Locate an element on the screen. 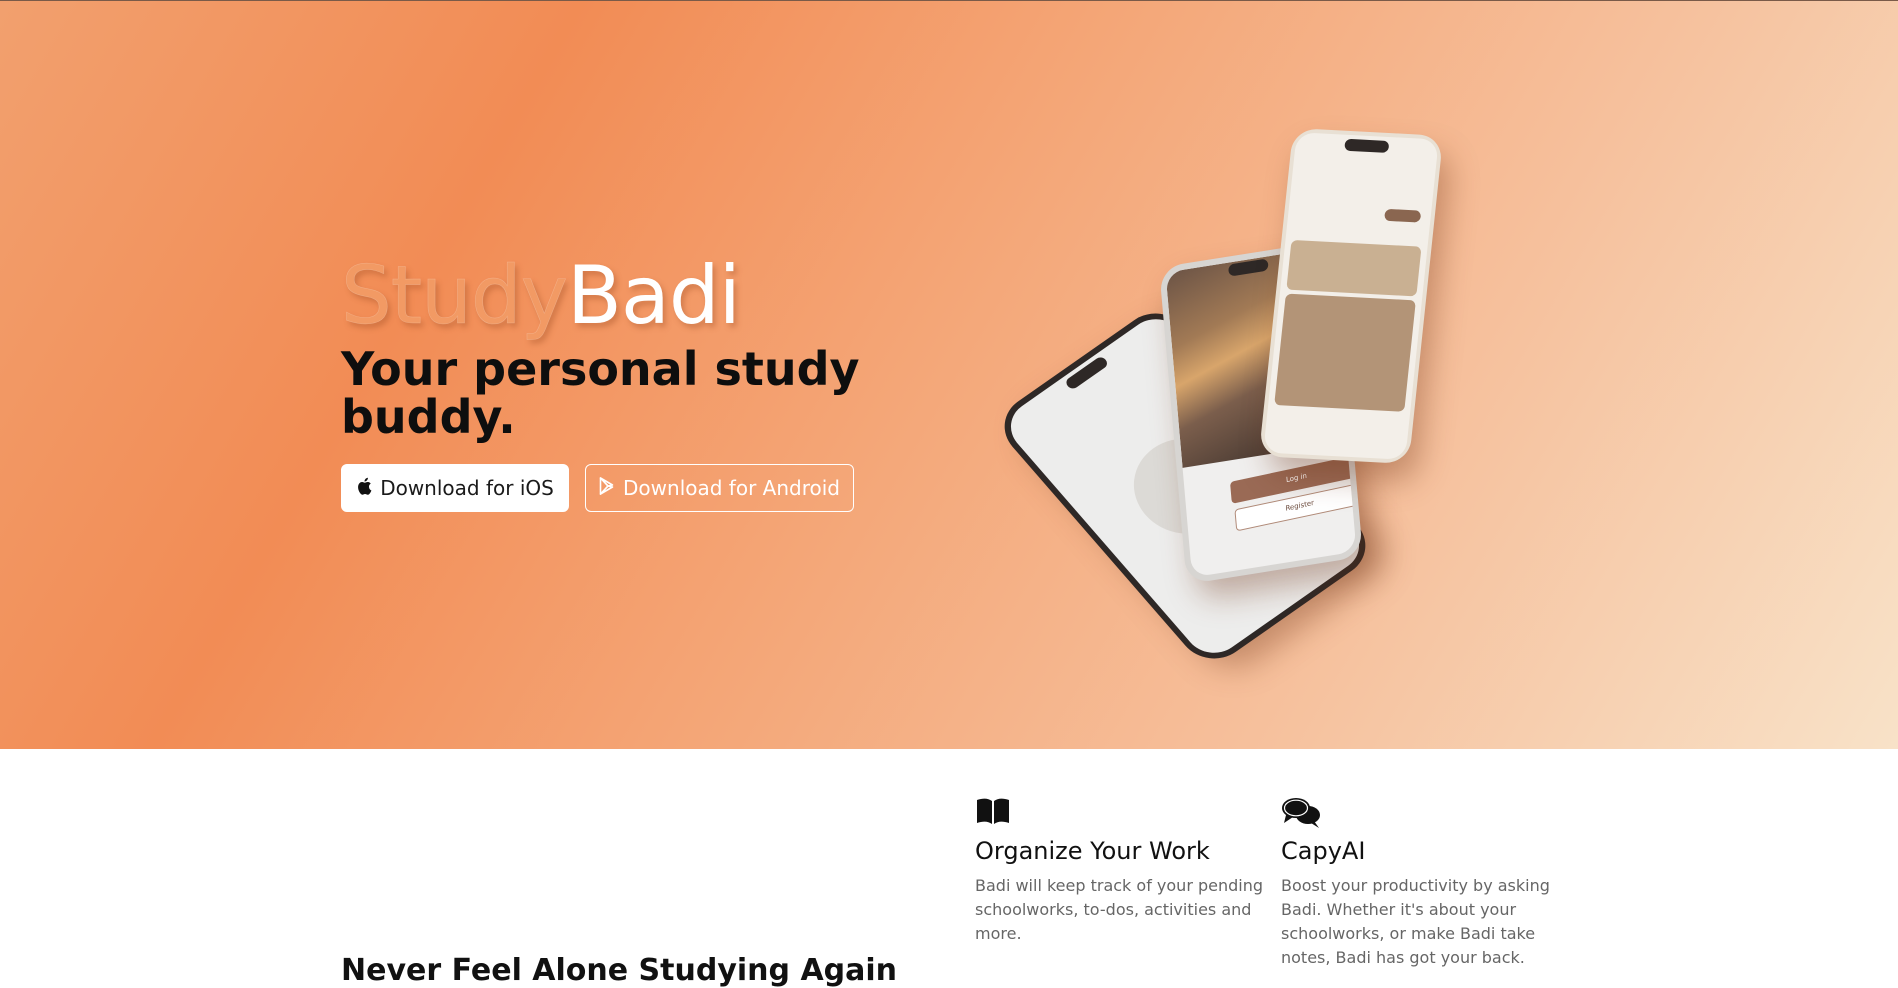 The height and width of the screenshot is (988, 1898). download-ios-label: Download for iOS is located at coordinates (467, 488).